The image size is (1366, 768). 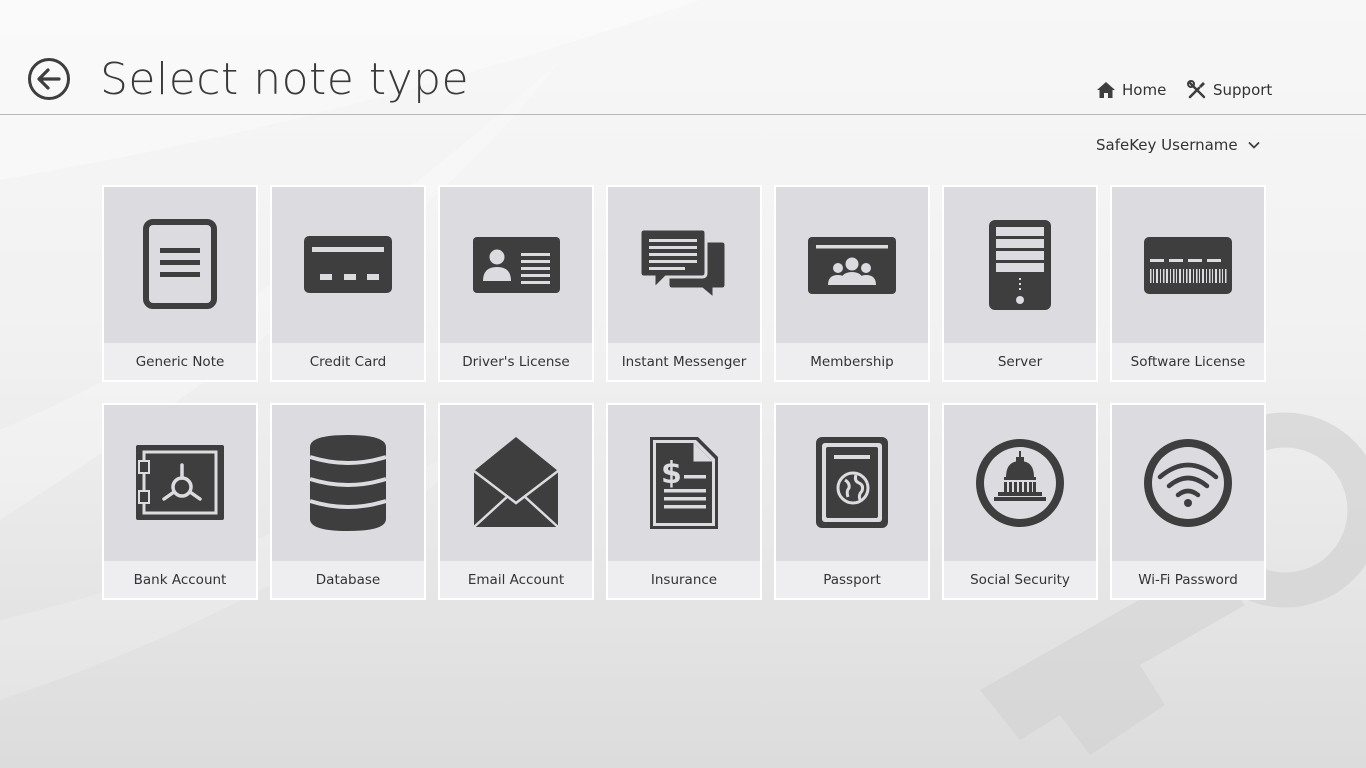 I want to click on tile-email-account: Email Account, so click(x=516, y=501).